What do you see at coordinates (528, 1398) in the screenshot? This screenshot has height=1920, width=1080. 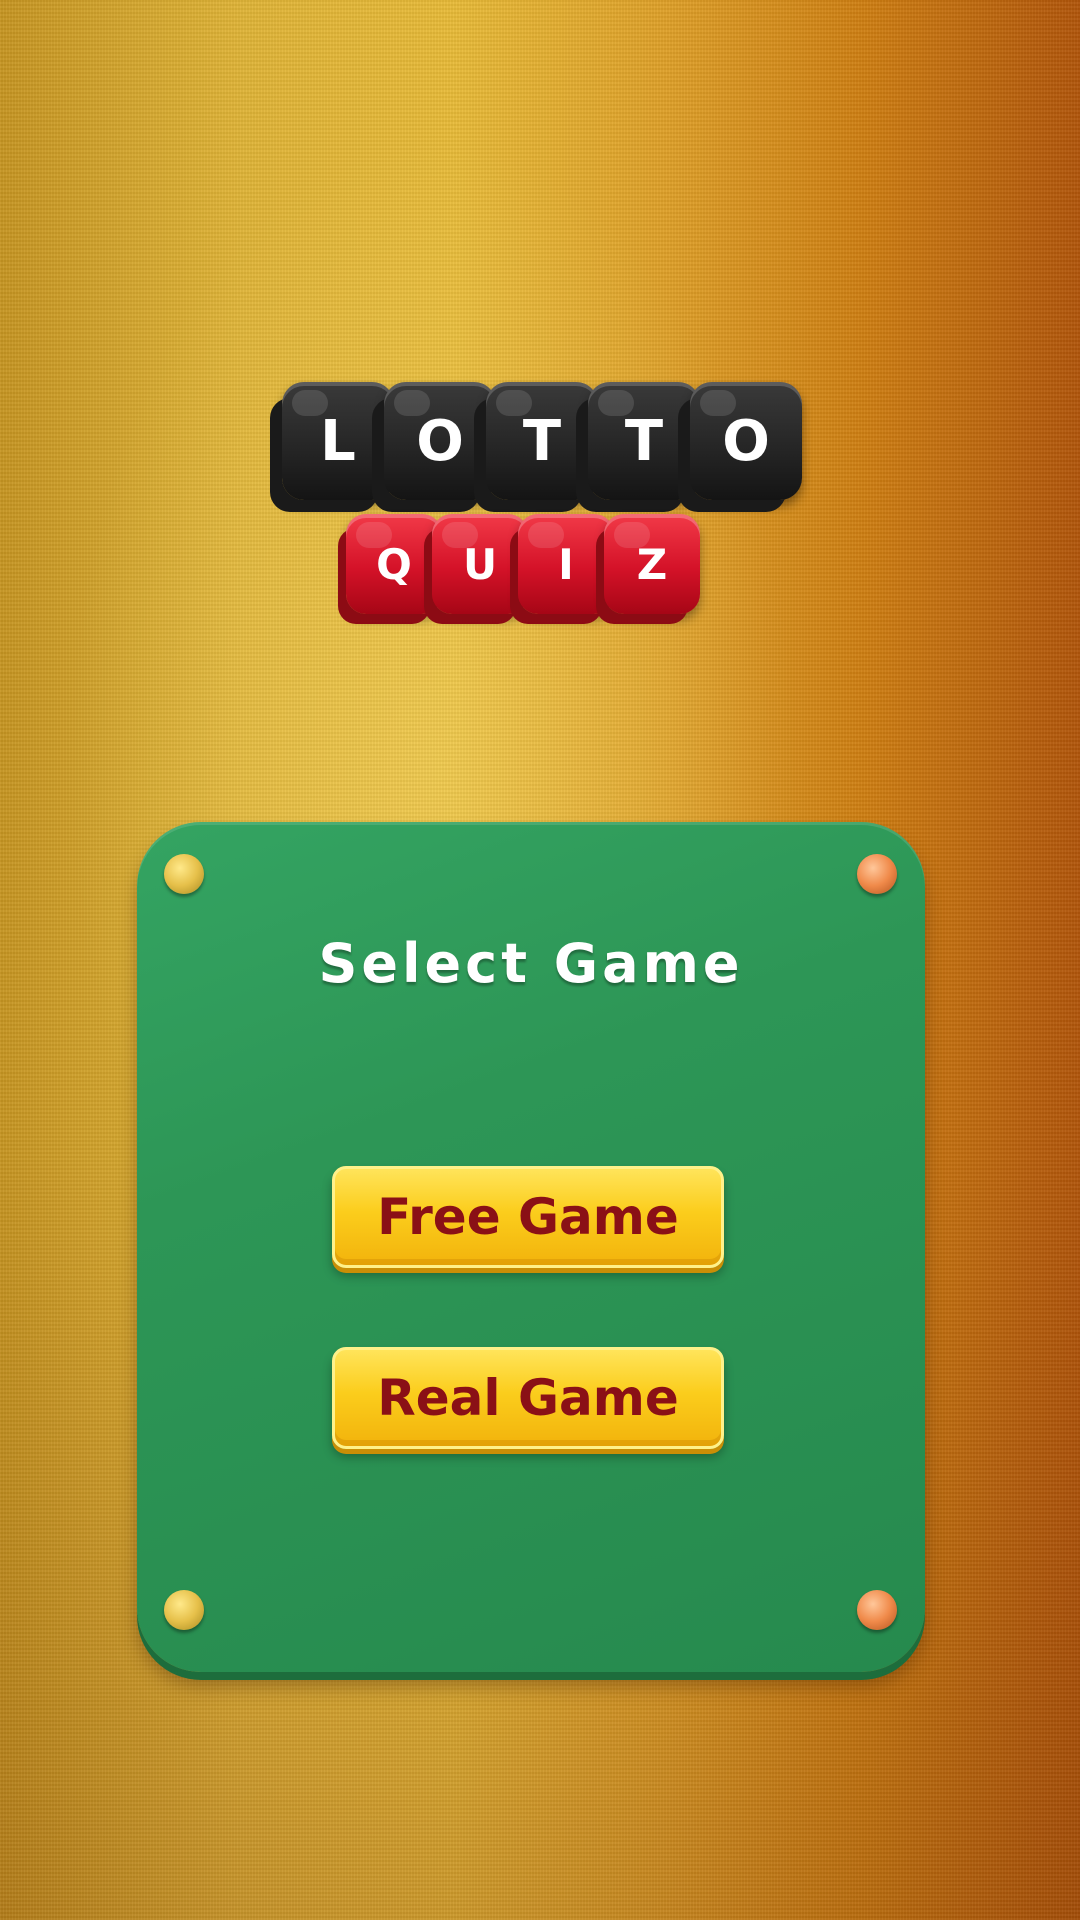 I see `real-game-button: Real Game` at bounding box center [528, 1398].